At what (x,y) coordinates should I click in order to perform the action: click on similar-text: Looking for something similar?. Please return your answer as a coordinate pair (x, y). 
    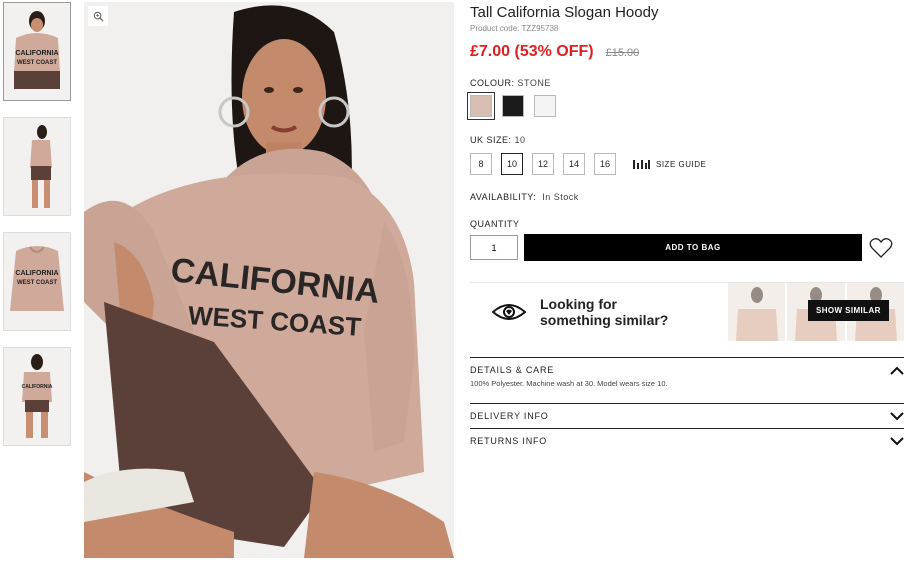
    Looking at the image, I should click on (604, 312).